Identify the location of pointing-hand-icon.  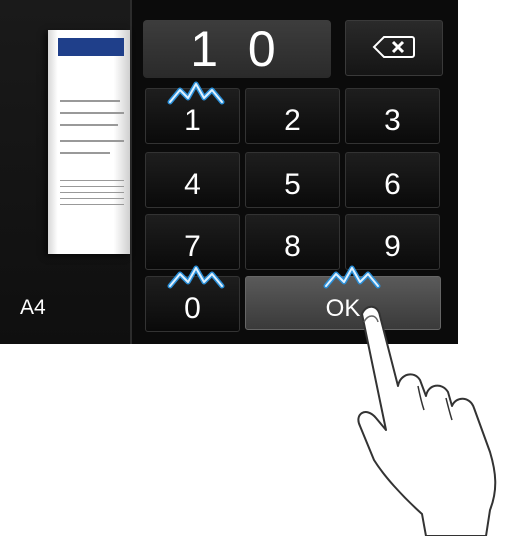
(427, 420).